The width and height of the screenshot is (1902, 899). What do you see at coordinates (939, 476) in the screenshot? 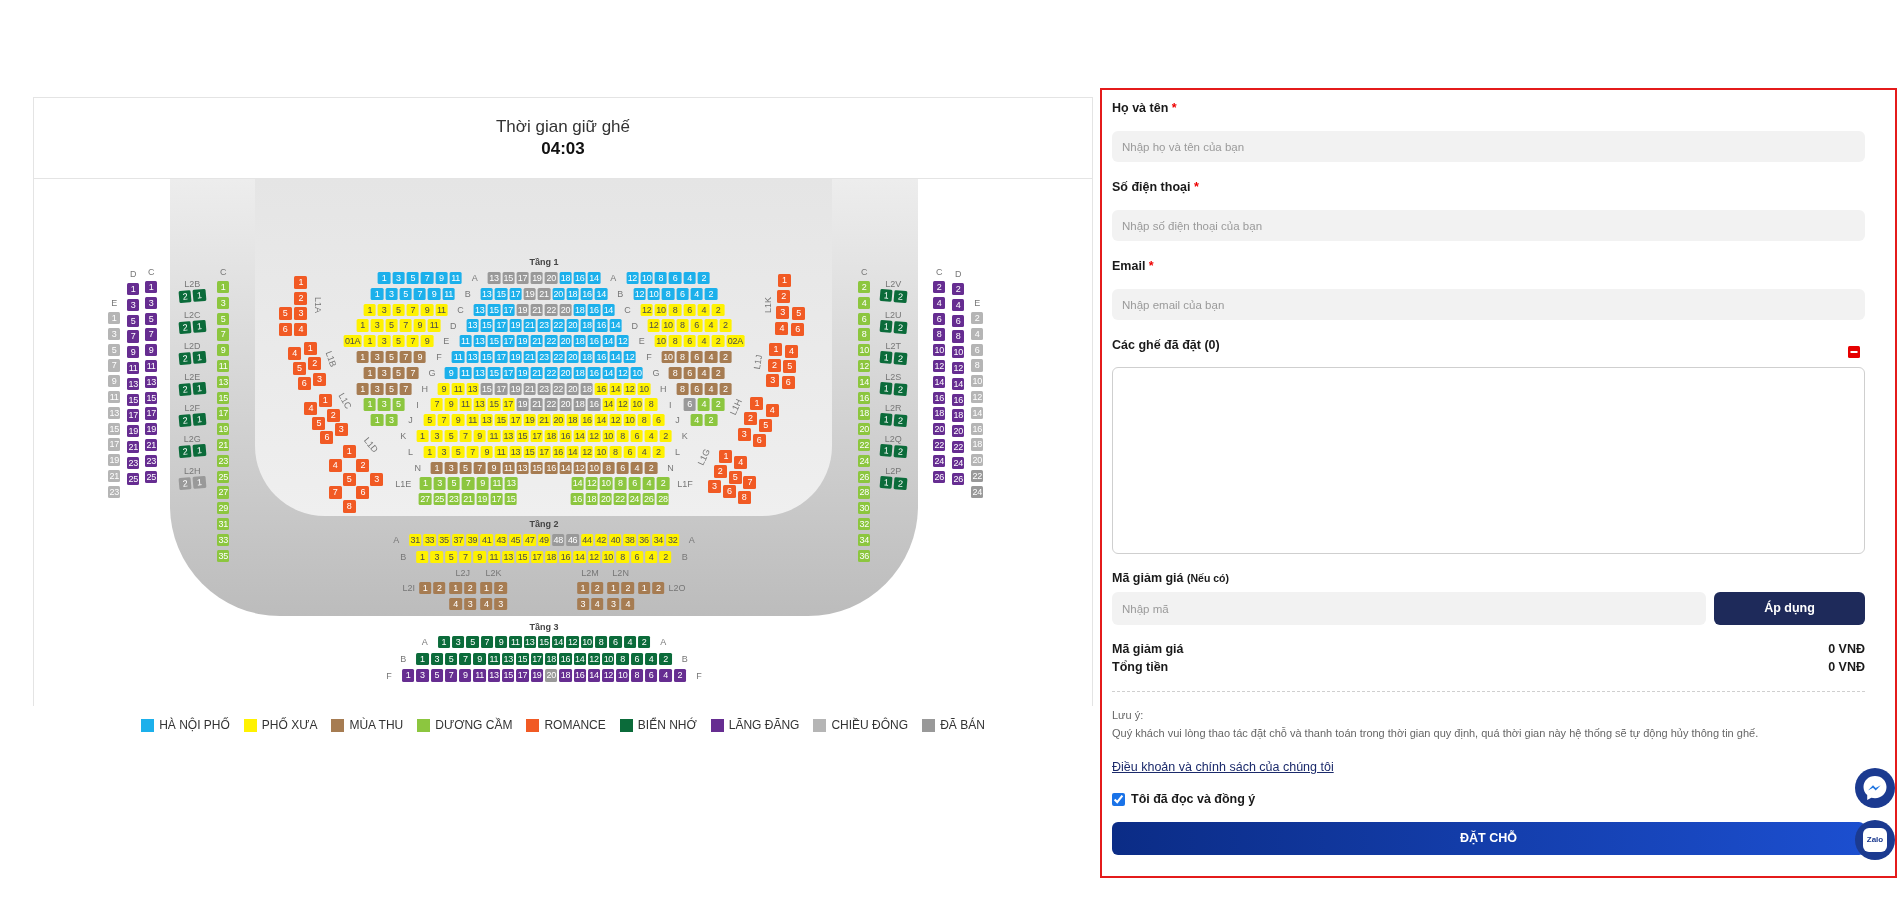
I see `seat: 26` at bounding box center [939, 476].